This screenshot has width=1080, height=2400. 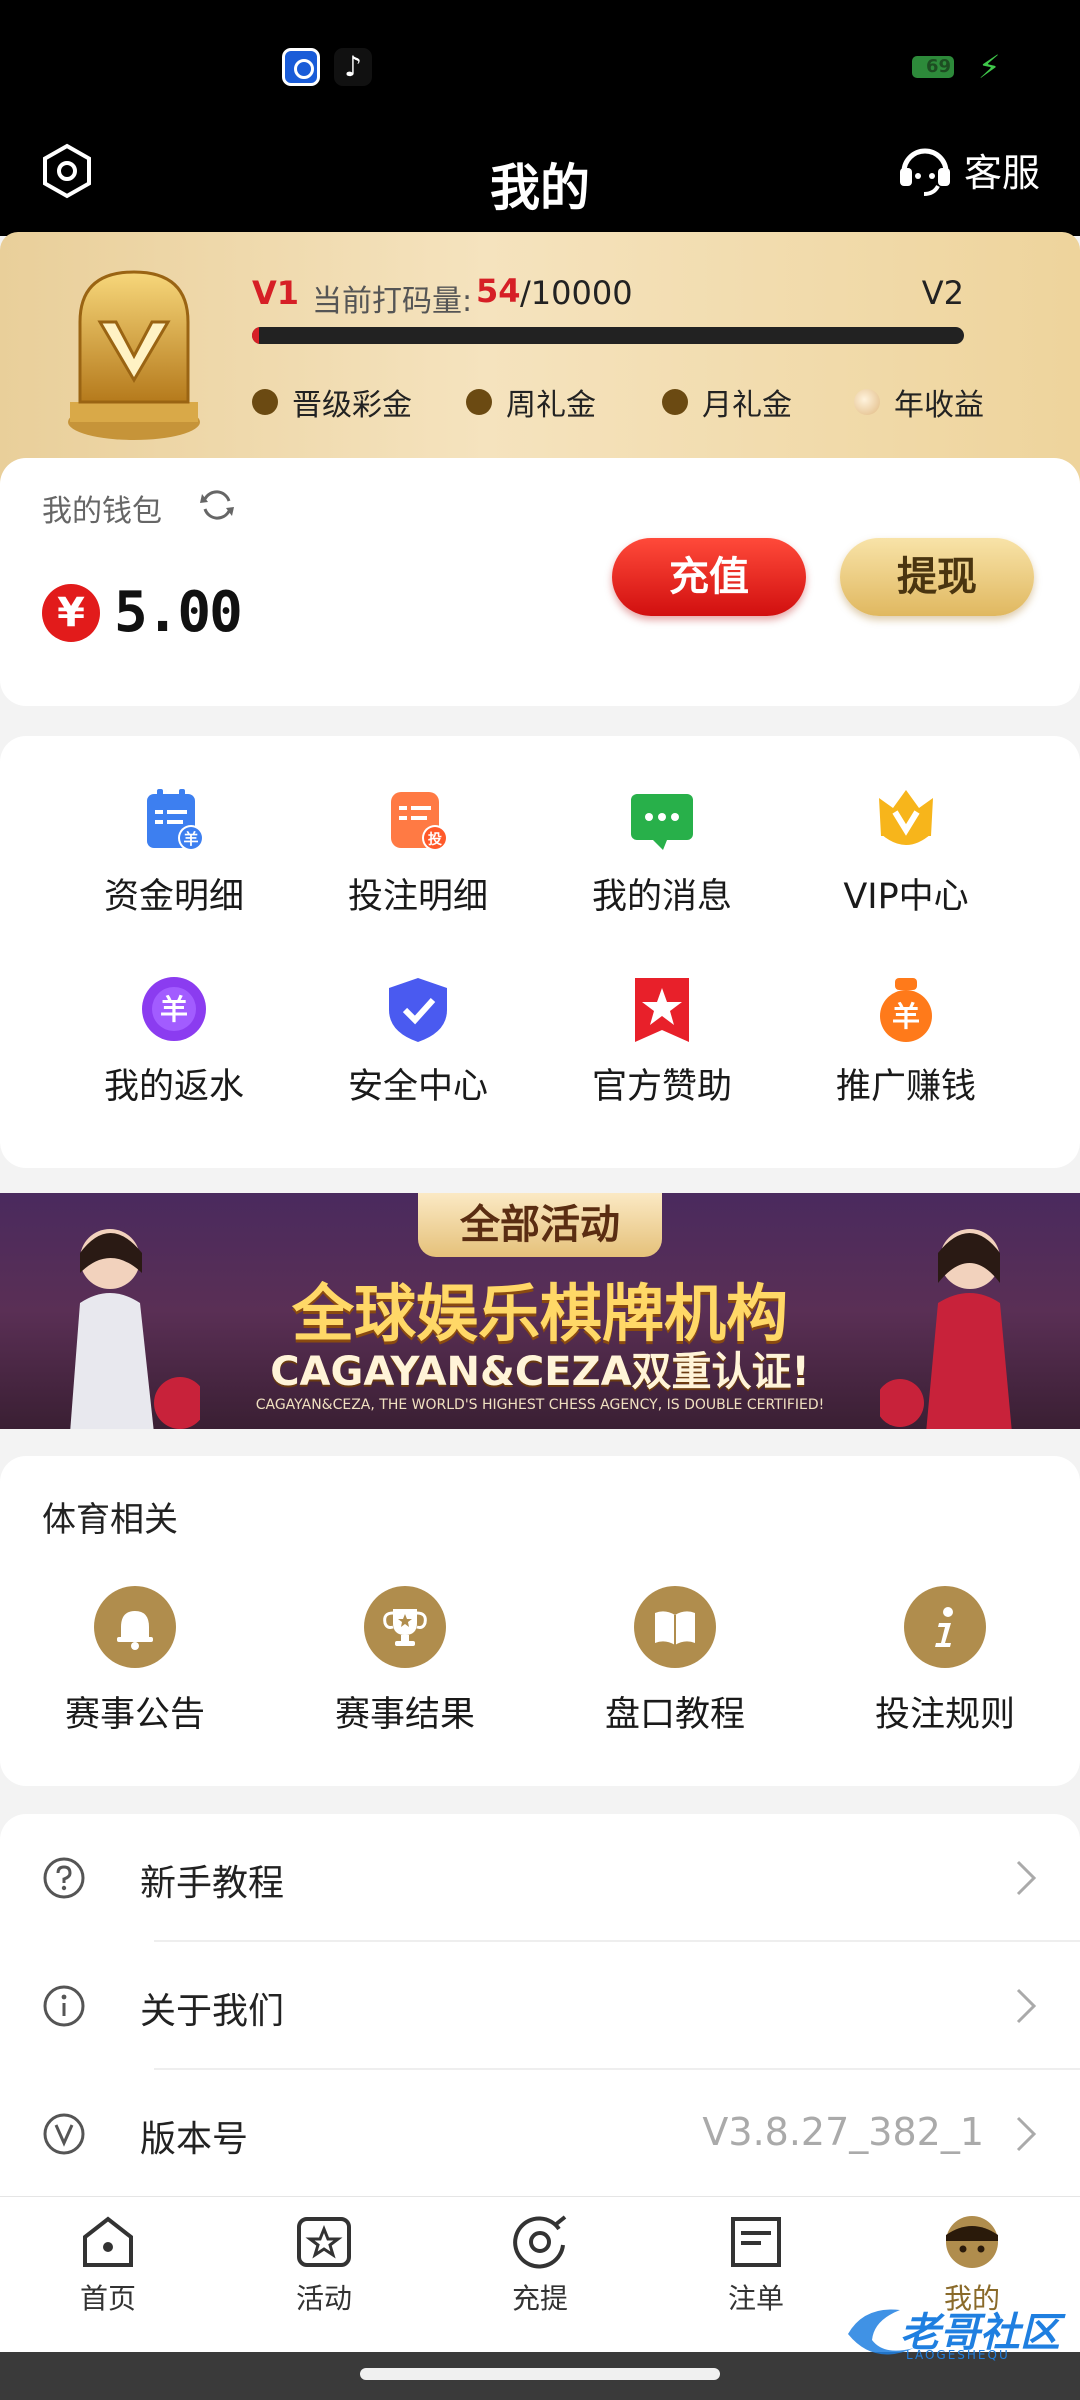 I want to click on sports-item-announcement: 赛事公告, so click(x=135, y=1661).